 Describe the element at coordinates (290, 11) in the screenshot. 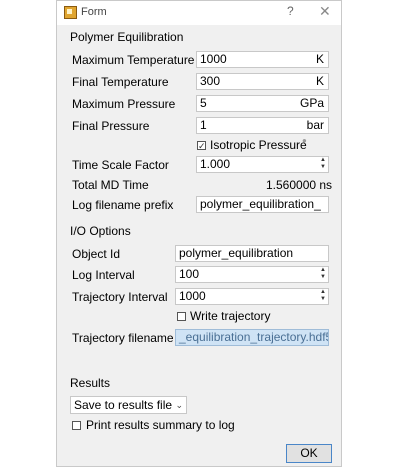

I see `help-button: ?` at that location.